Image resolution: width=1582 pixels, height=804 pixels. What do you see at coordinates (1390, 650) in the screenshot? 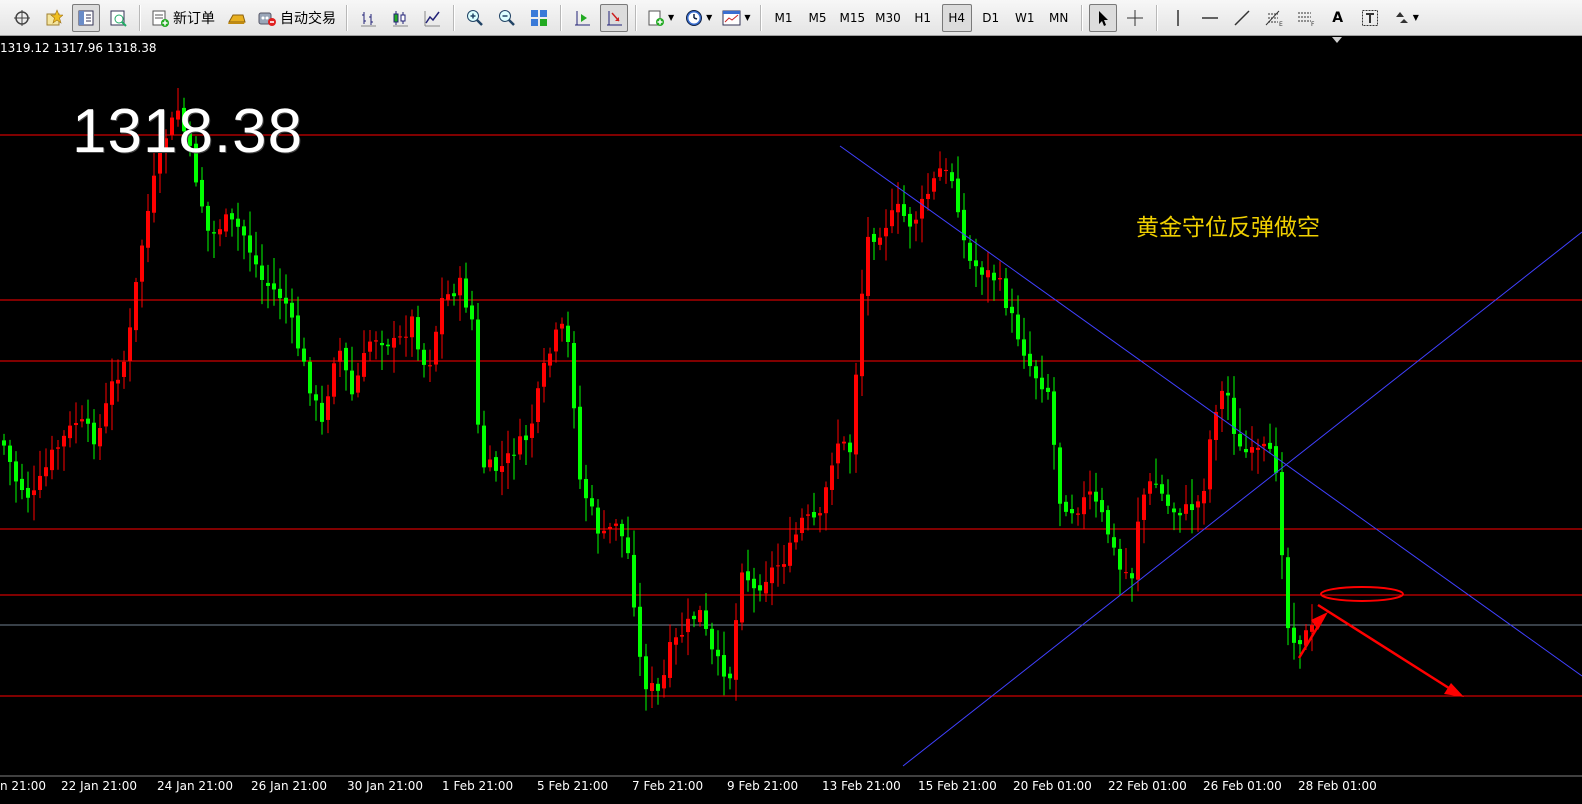
I see `short-target-arrow` at bounding box center [1390, 650].